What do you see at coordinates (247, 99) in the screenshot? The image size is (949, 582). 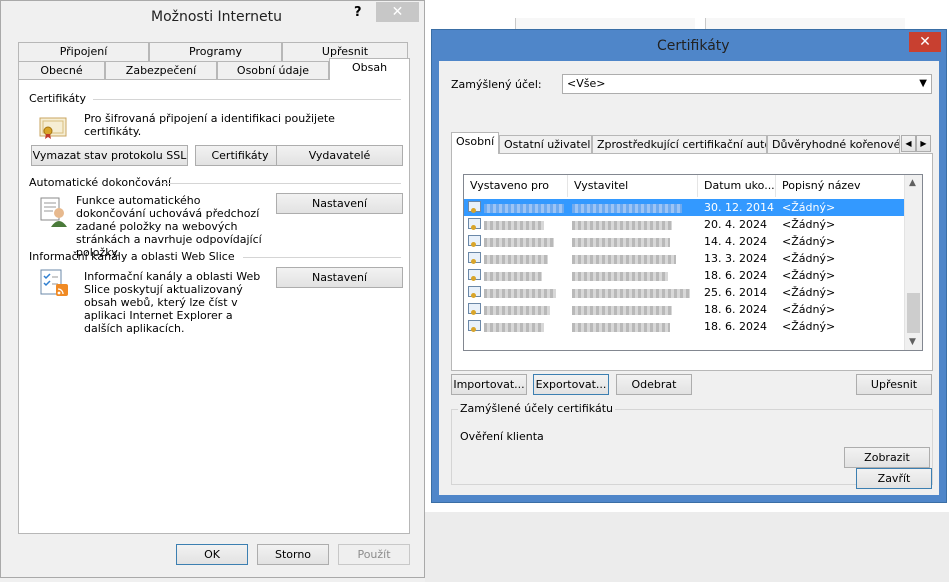 I see `section-divider` at bounding box center [247, 99].